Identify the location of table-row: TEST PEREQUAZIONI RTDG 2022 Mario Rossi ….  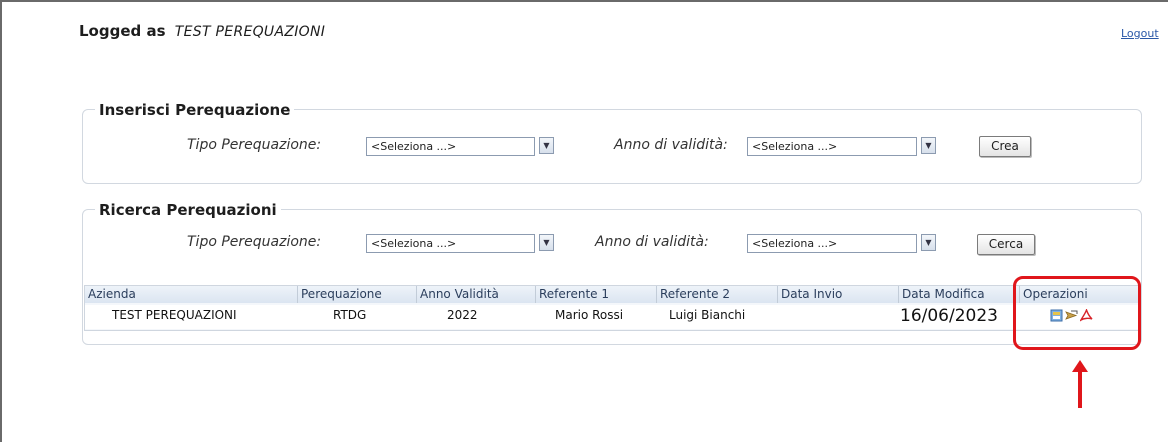
(612, 317).